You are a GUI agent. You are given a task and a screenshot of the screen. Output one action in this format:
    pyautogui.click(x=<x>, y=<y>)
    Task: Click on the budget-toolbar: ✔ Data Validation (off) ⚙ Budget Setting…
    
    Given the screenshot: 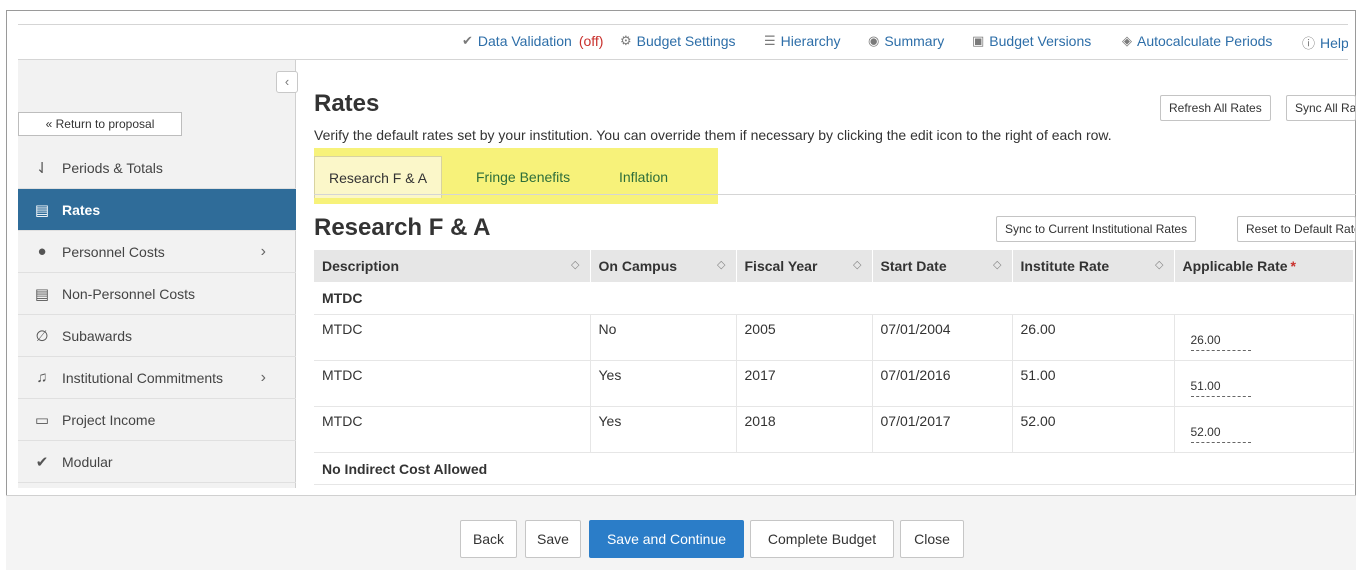 What is the action you would take?
    pyautogui.click(x=683, y=42)
    